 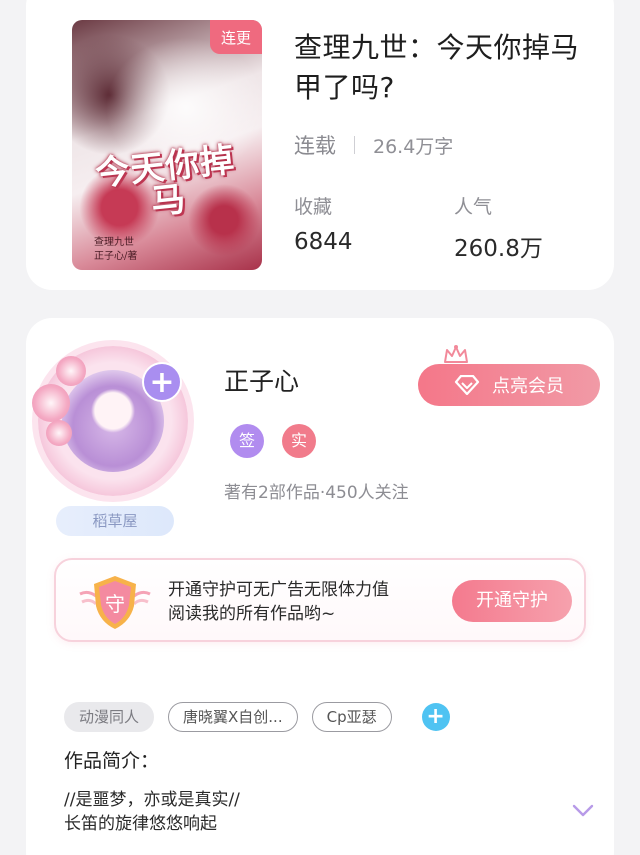 What do you see at coordinates (278, 590) in the screenshot?
I see `guard-text-line1: 开通守护可无广告无限体力值` at bounding box center [278, 590].